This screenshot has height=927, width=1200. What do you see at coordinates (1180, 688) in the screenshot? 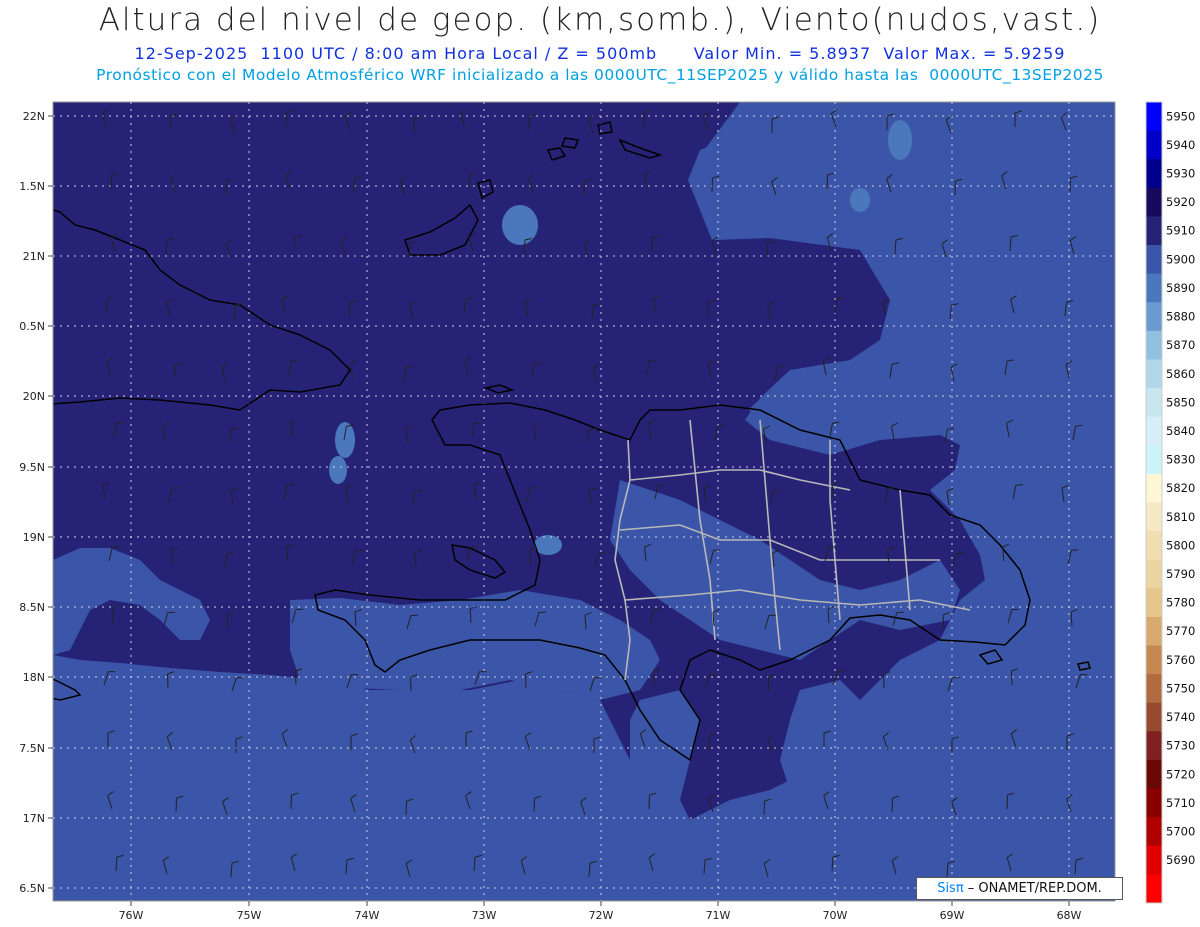
I see `colorbar-label: 5750` at bounding box center [1180, 688].